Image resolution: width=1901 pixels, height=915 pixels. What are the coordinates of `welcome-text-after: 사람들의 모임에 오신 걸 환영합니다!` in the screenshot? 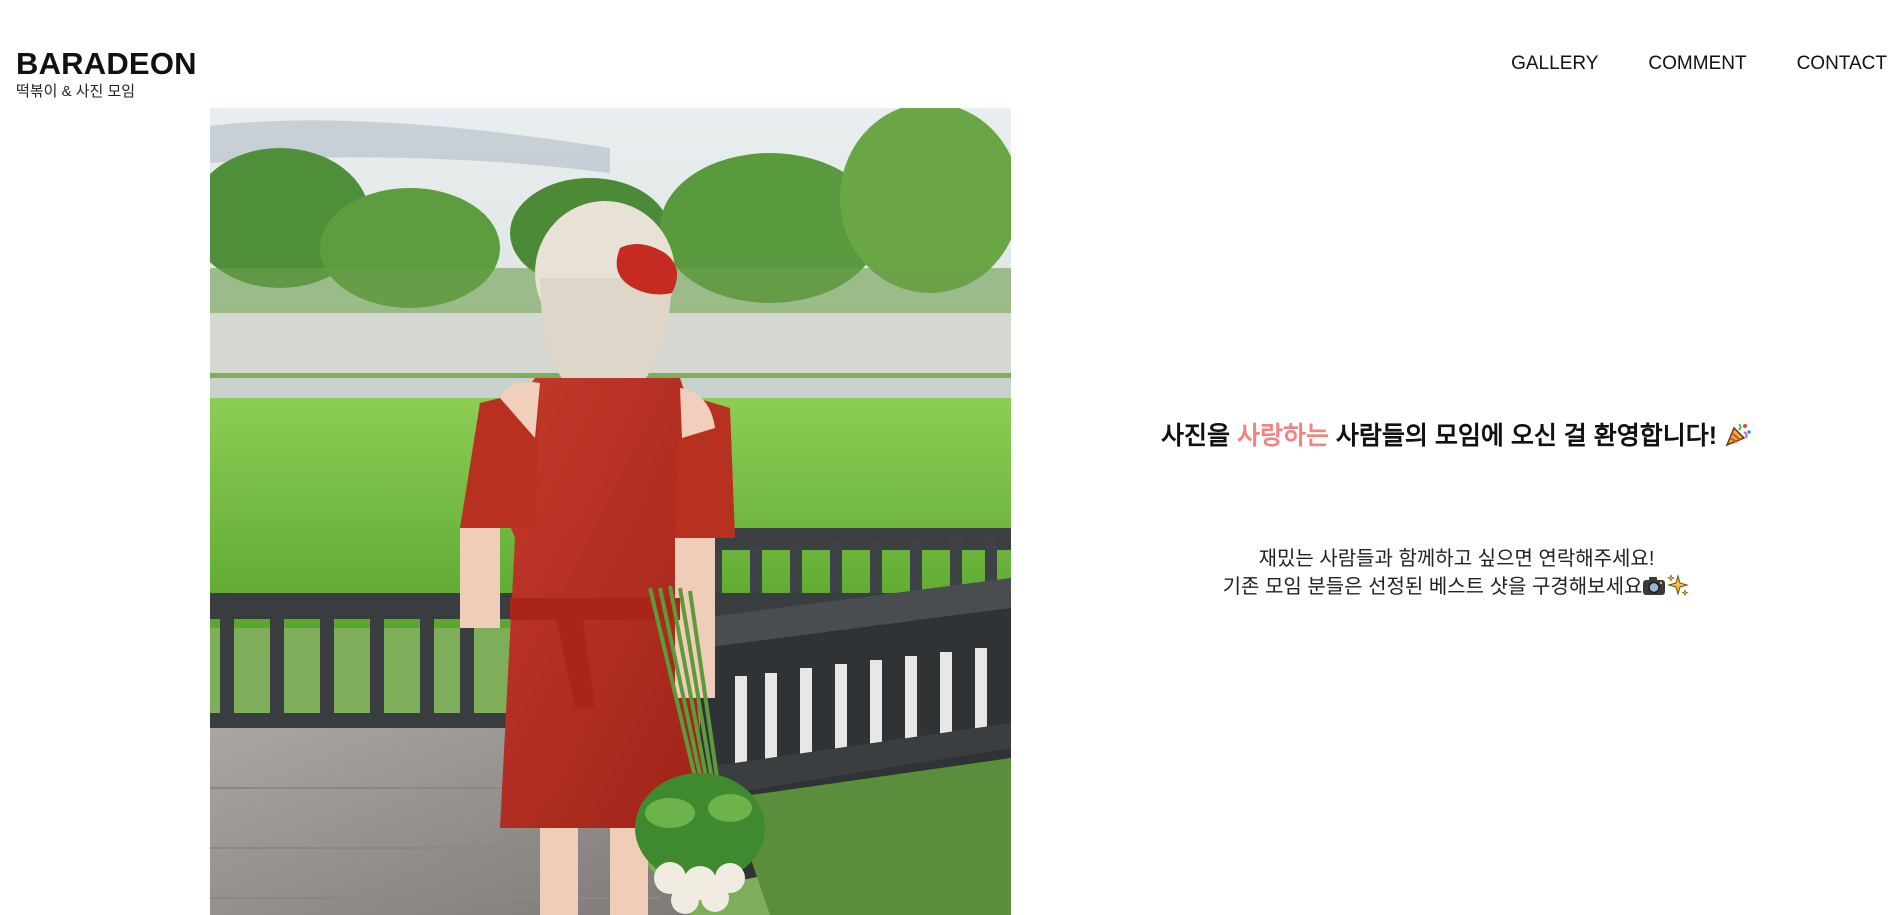 It's located at (1526, 436).